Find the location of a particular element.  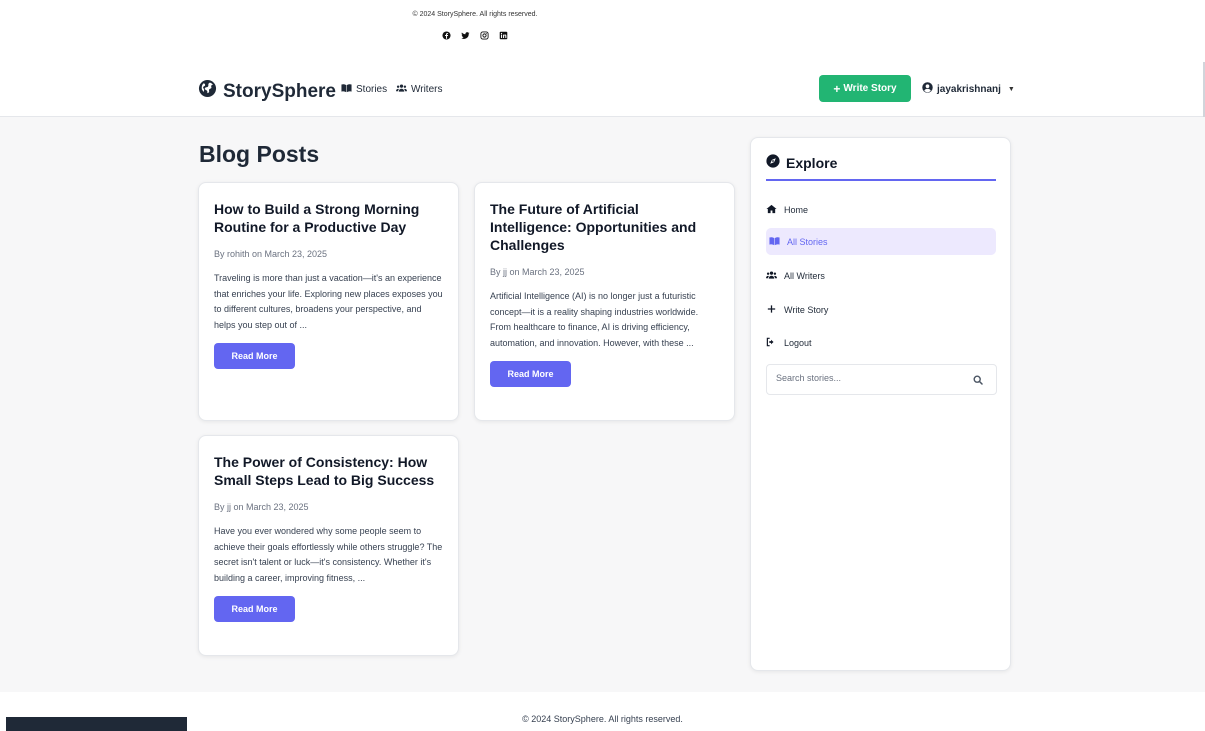

explore-title: Explore is located at coordinates (812, 162).